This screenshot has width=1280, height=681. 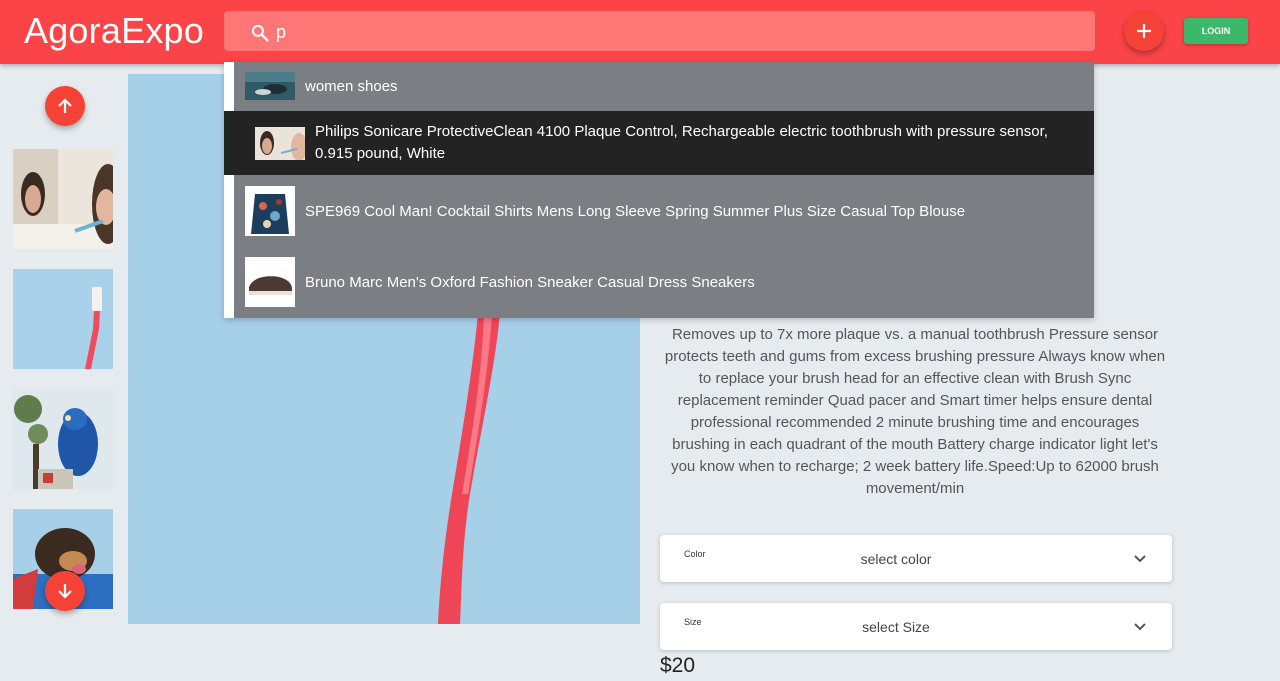 I want to click on add-product-button, so click(x=1144, y=31).